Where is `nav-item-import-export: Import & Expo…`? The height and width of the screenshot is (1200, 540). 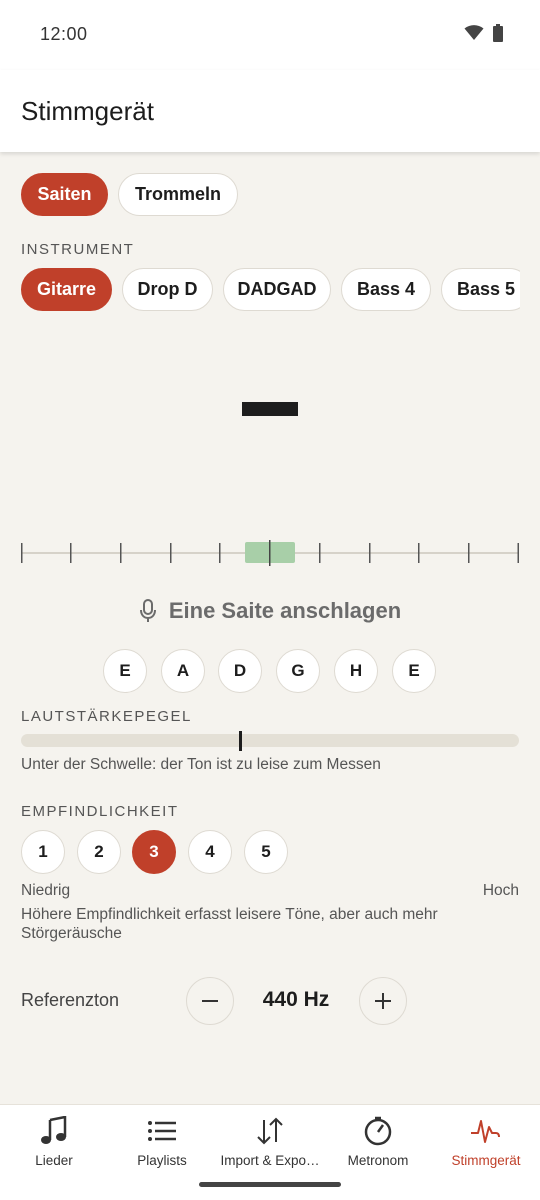
nav-item-import-export: Import & Expo… is located at coordinates (270, 1145).